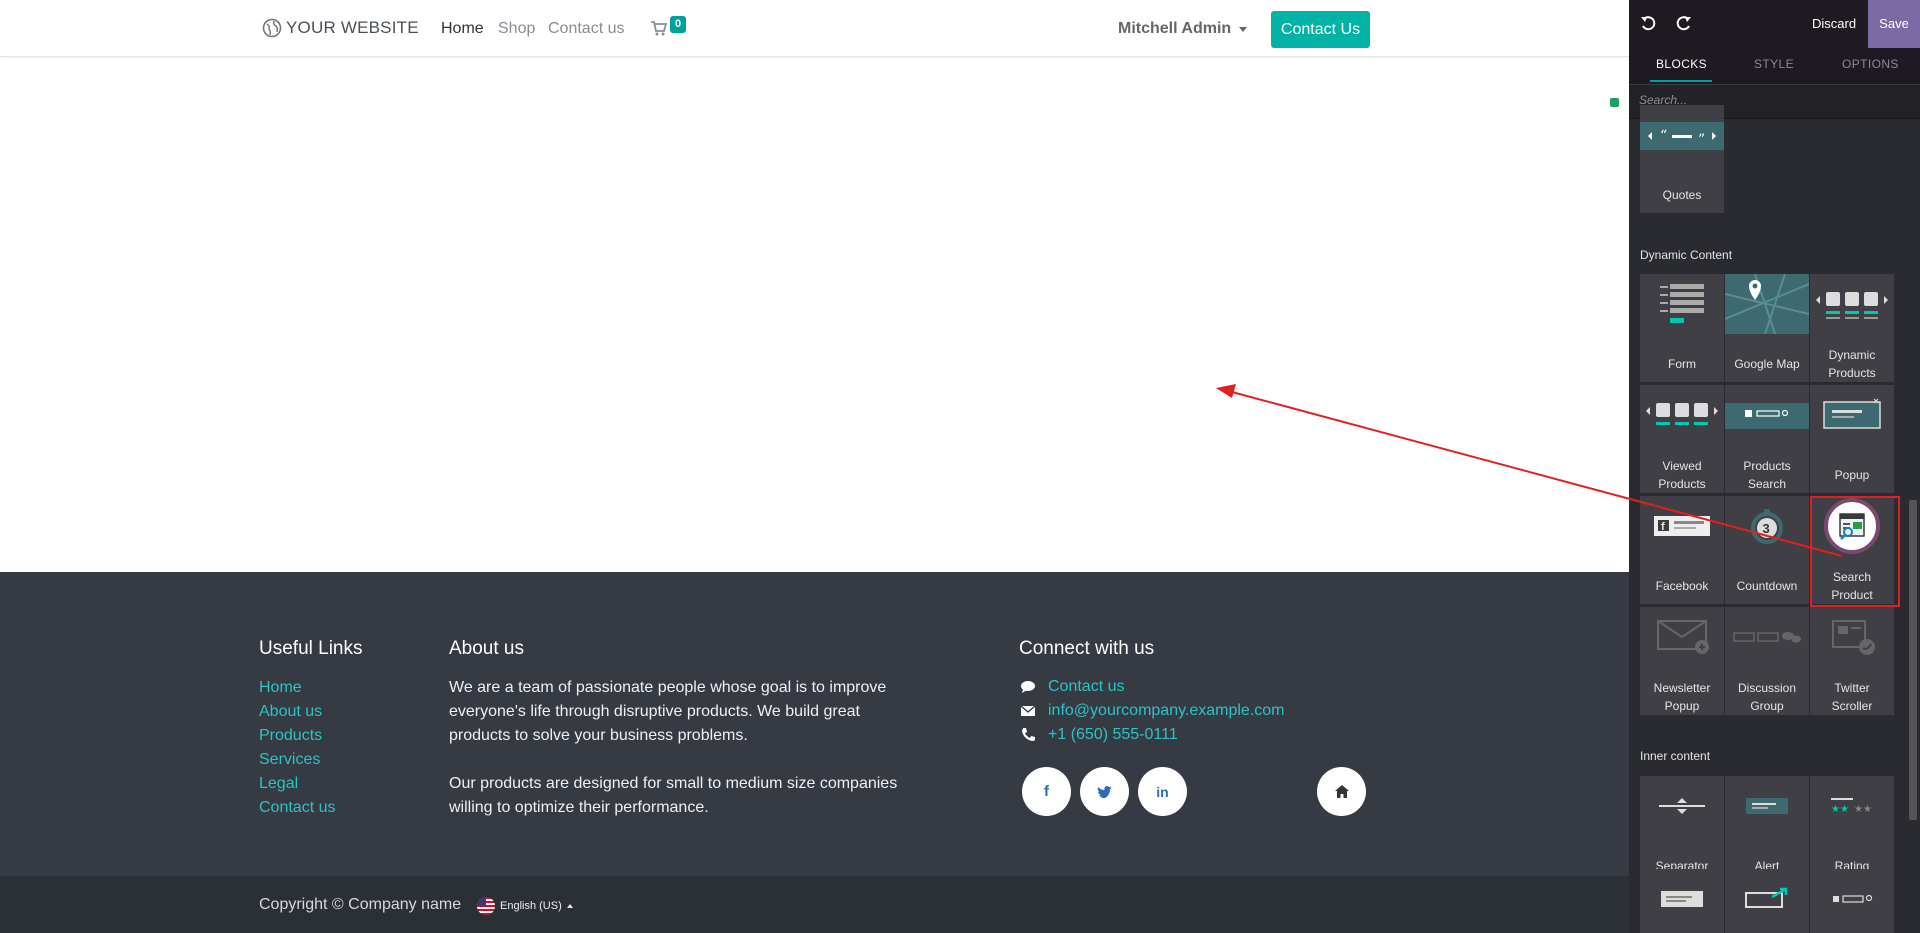 This screenshot has height=933, width=1920. I want to click on panel-scrollbar, so click(1913, 660).